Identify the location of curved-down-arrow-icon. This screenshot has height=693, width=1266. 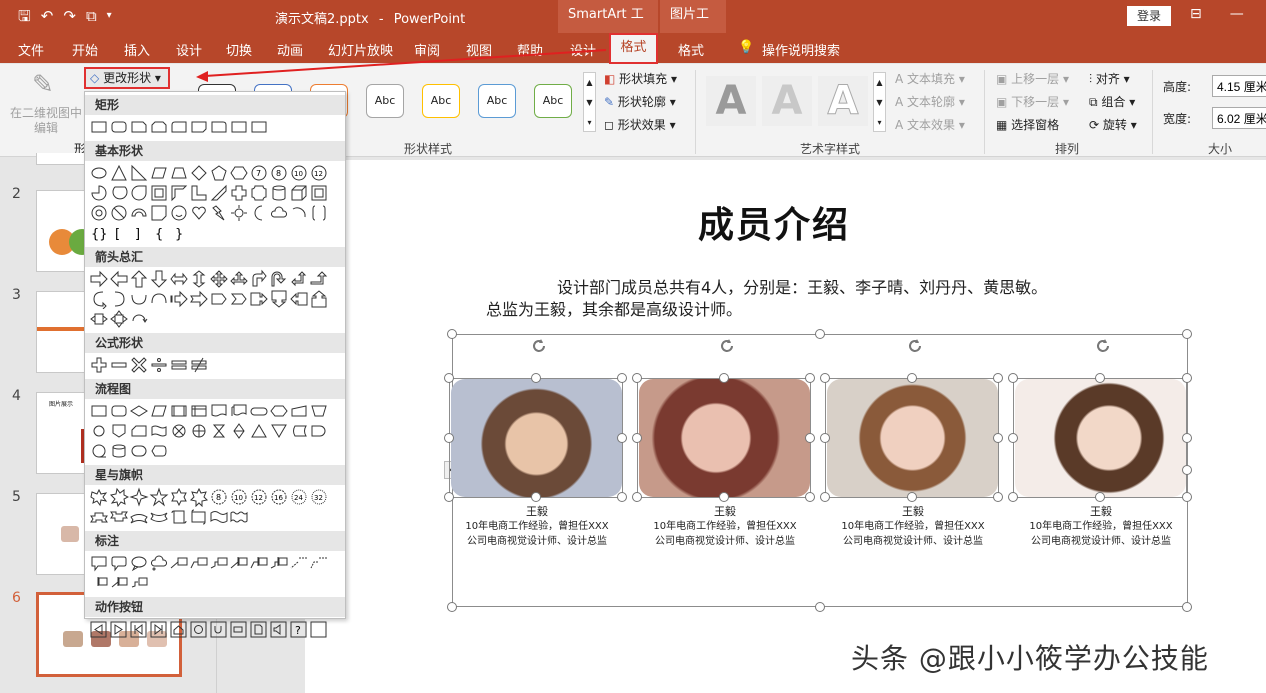
(159, 299).